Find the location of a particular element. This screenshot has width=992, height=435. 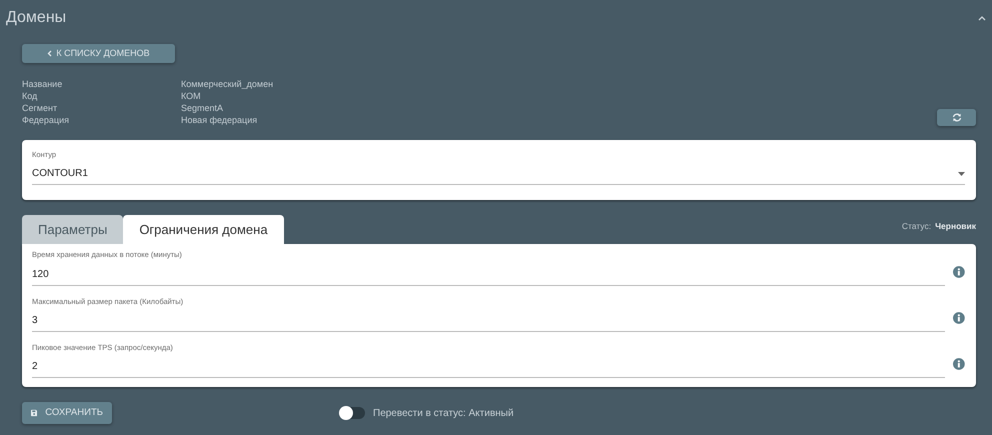

status-value: Черновик is located at coordinates (955, 226).